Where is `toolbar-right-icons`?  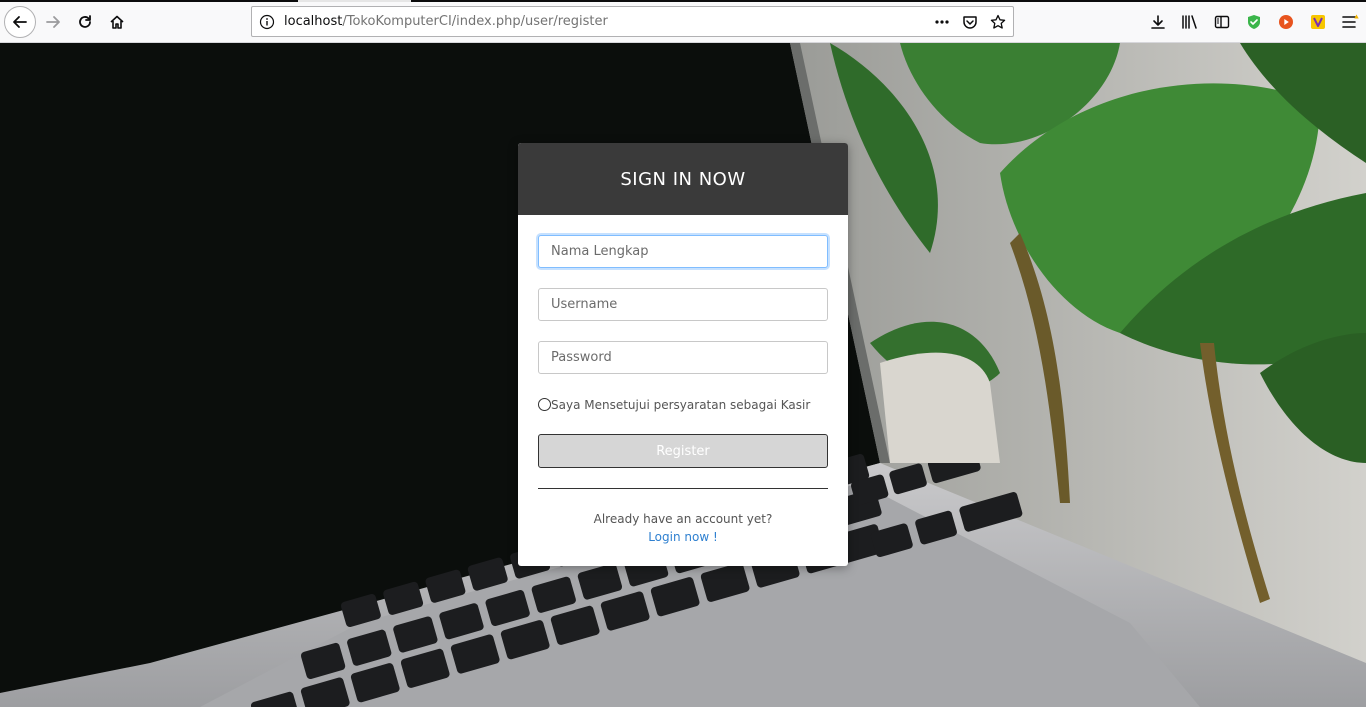 toolbar-right-icons is located at coordinates (1254, 22).